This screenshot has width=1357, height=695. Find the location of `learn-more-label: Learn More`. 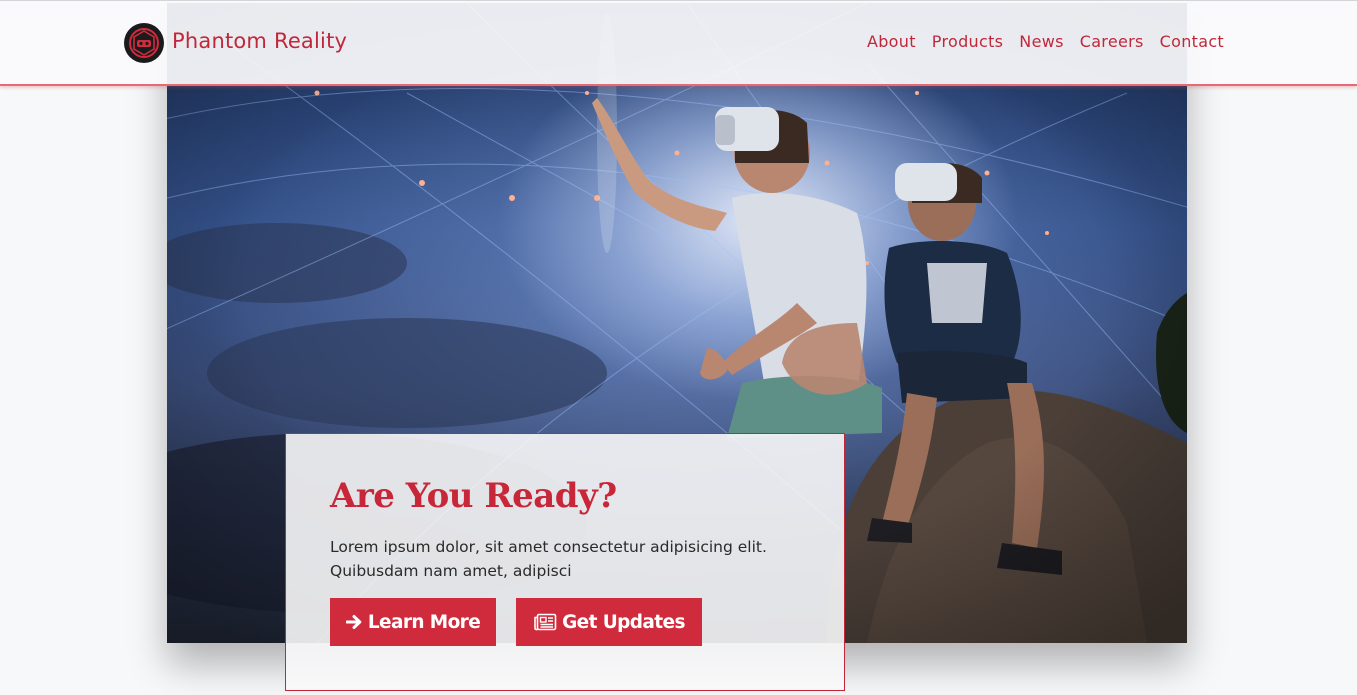

learn-more-label: Learn More is located at coordinates (424, 622).